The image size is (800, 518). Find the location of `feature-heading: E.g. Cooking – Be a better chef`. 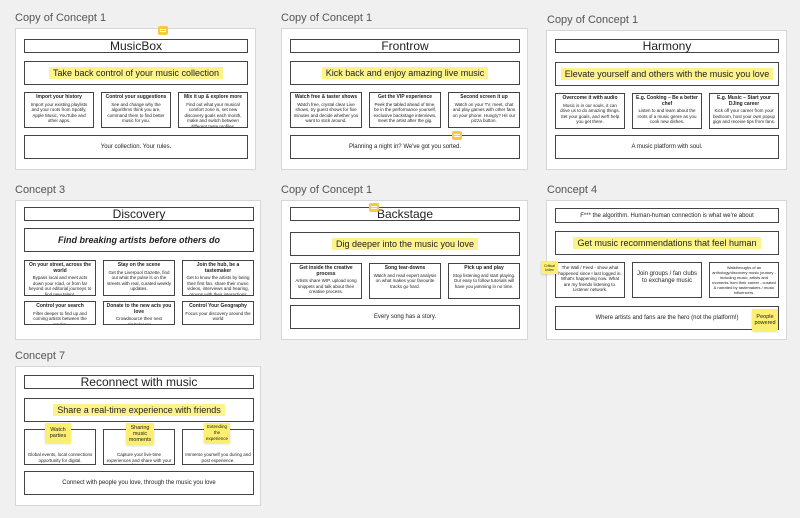

feature-heading: E.g. Cooking – Be a better chef is located at coordinates (667, 101).